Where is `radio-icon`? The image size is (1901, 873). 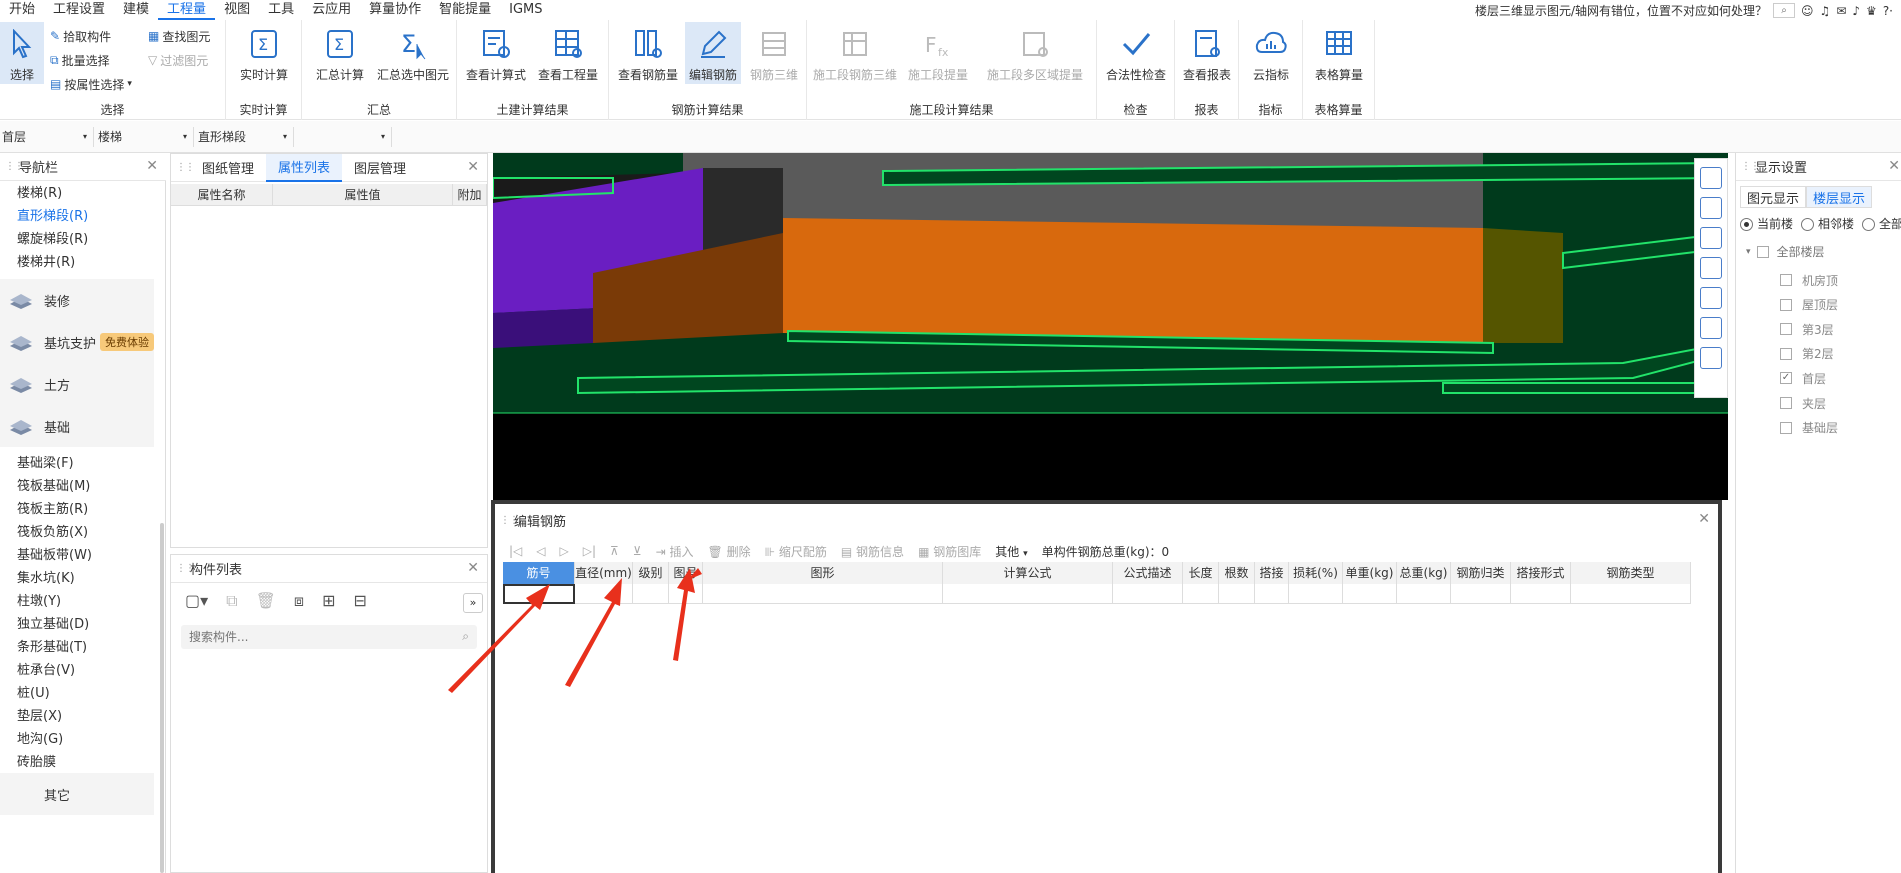 radio-icon is located at coordinates (1808, 224).